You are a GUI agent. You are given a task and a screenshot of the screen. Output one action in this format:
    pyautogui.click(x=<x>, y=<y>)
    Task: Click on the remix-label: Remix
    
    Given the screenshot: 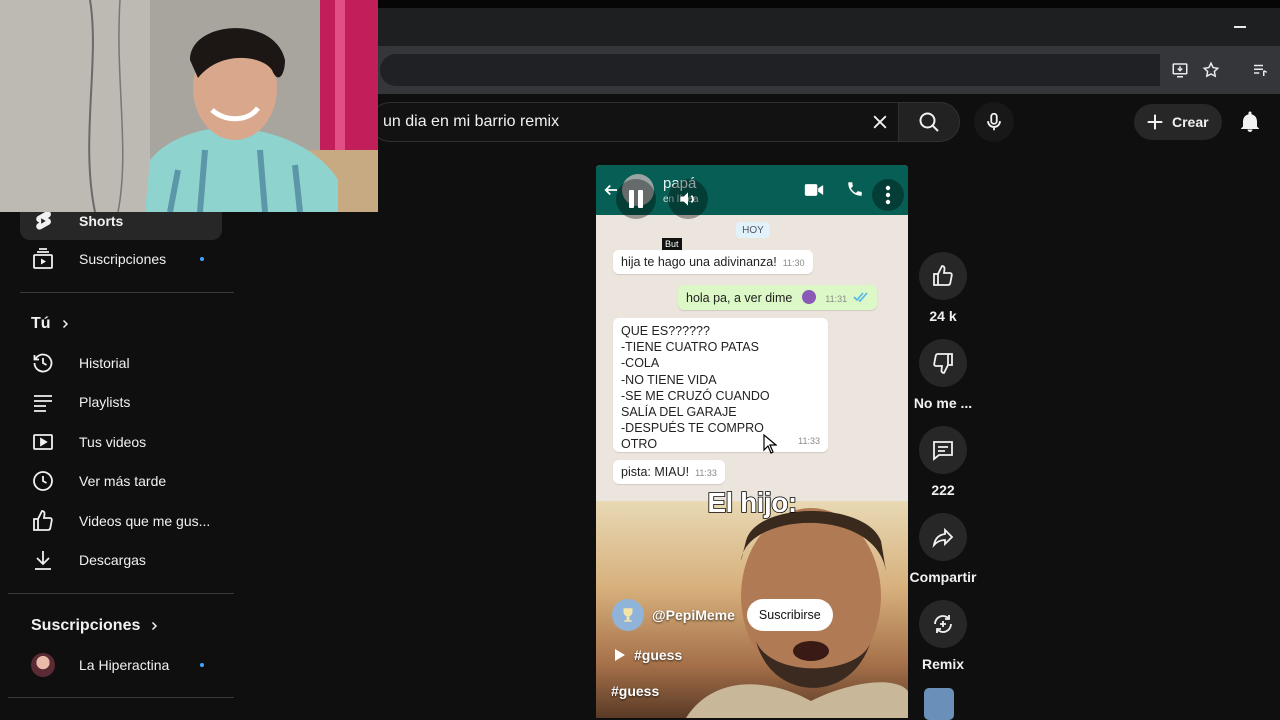 What is the action you would take?
    pyautogui.click(x=943, y=664)
    